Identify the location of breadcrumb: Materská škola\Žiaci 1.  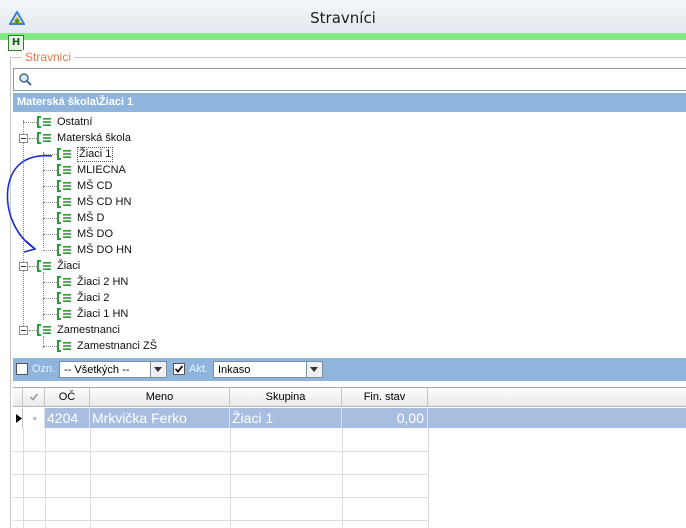
(349, 102).